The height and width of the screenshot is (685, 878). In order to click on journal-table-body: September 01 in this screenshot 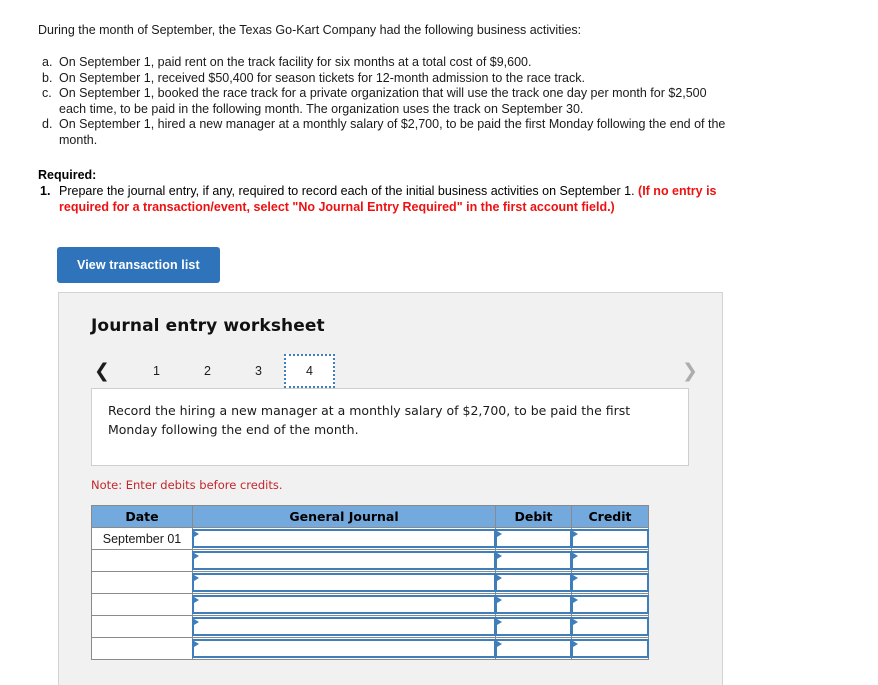, I will do `click(370, 593)`.